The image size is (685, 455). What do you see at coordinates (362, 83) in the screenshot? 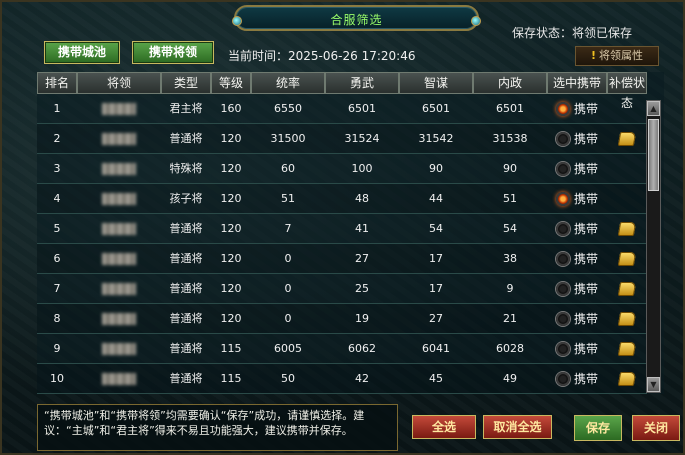
I see `header-force: 勇武` at bounding box center [362, 83].